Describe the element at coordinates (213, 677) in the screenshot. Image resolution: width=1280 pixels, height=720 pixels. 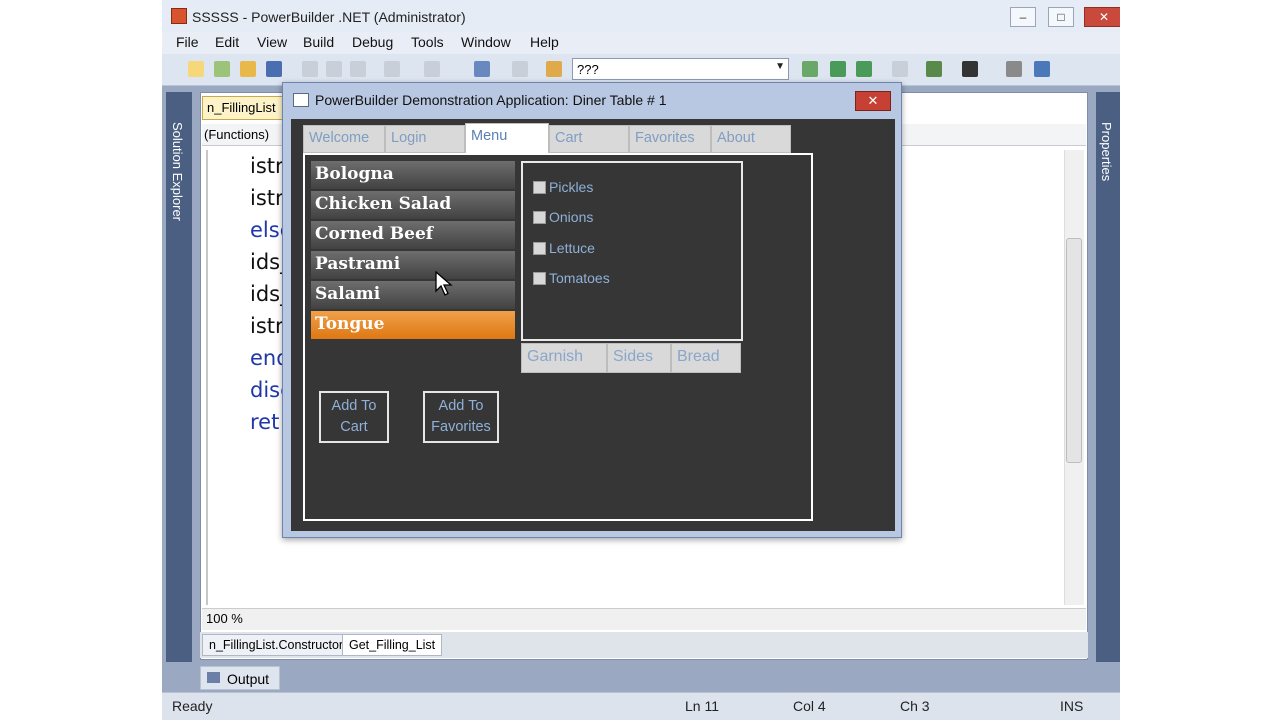
I see `output-icon` at that location.